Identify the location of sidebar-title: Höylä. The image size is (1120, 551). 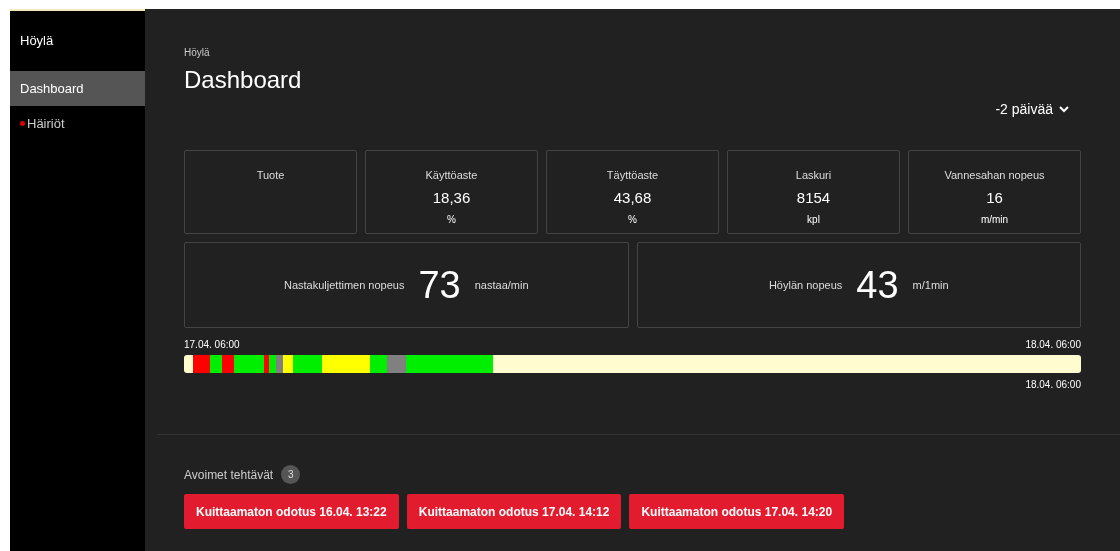
(37, 41).